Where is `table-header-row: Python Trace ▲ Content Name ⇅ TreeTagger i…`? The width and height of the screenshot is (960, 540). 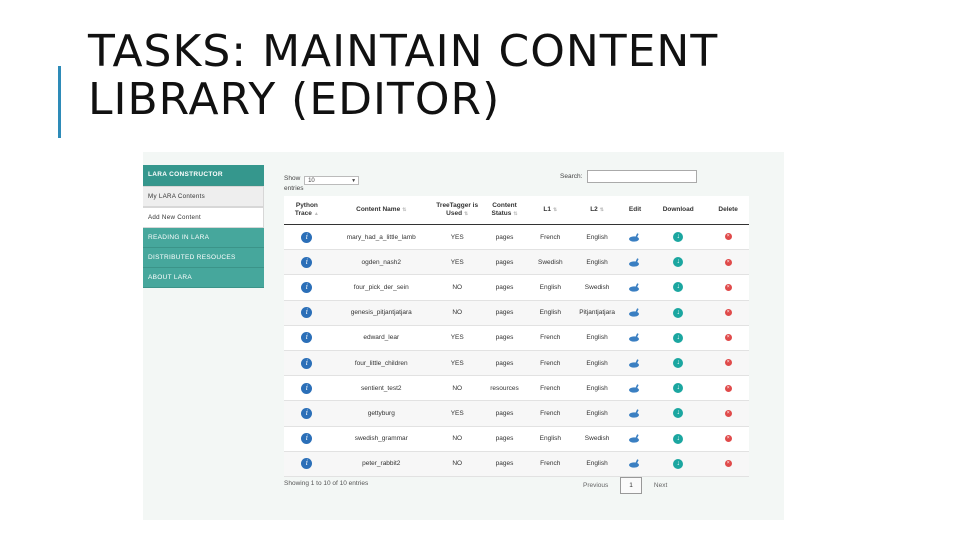 table-header-row: Python Trace ▲ Content Name ⇅ TreeTagger i… is located at coordinates (516, 210).